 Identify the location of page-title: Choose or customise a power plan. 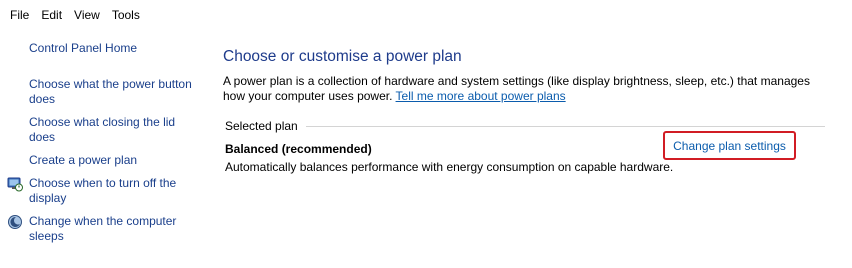
(342, 56).